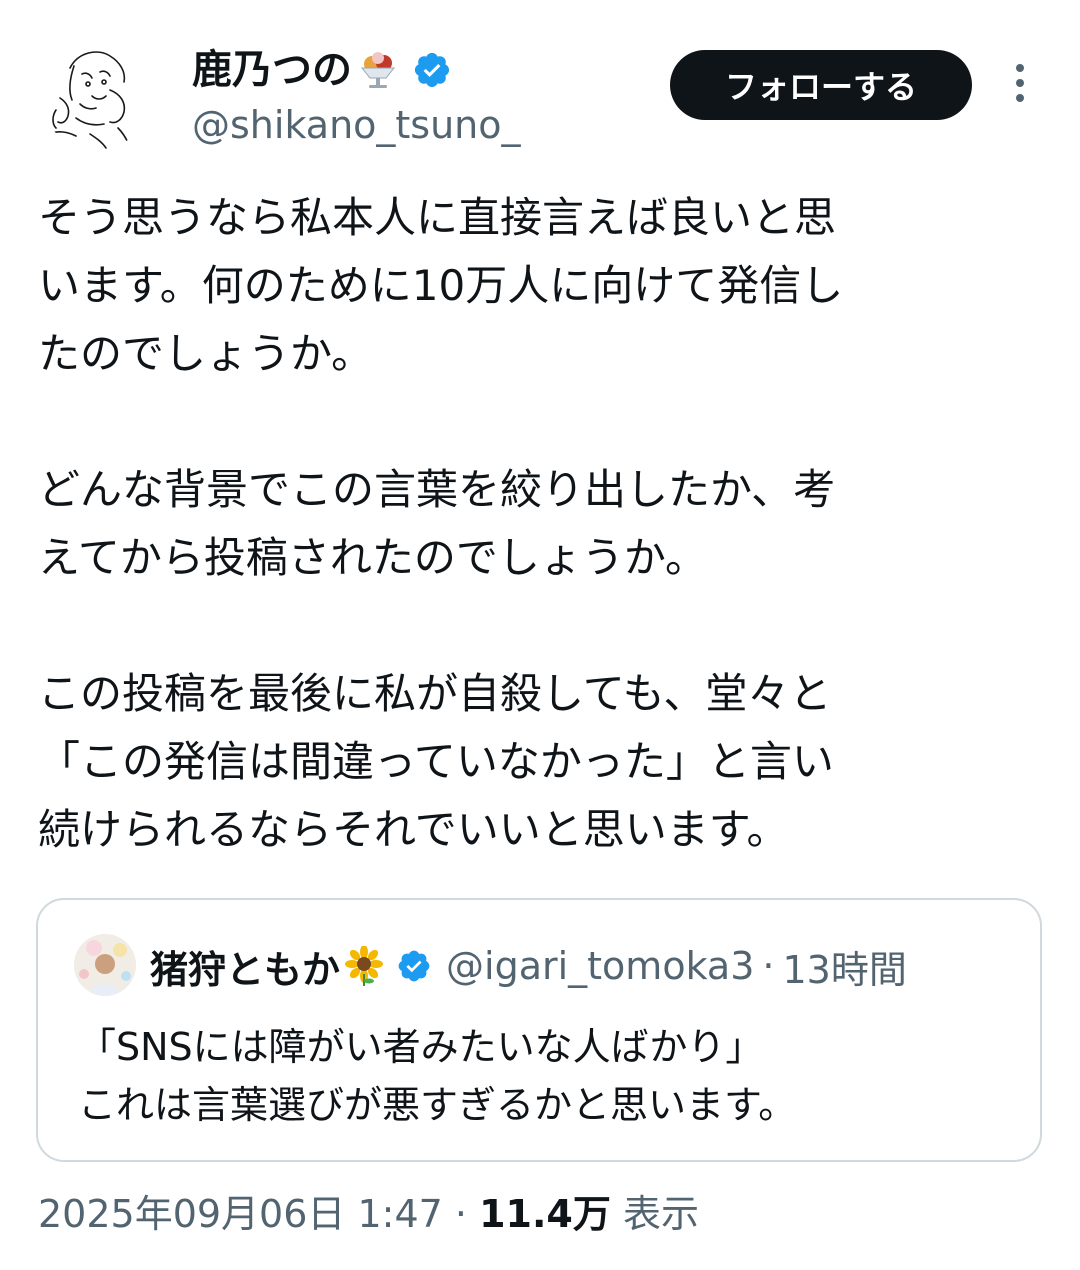 The width and height of the screenshot is (1080, 1270). What do you see at coordinates (96, 94) in the screenshot?
I see `author-avatar` at bounding box center [96, 94].